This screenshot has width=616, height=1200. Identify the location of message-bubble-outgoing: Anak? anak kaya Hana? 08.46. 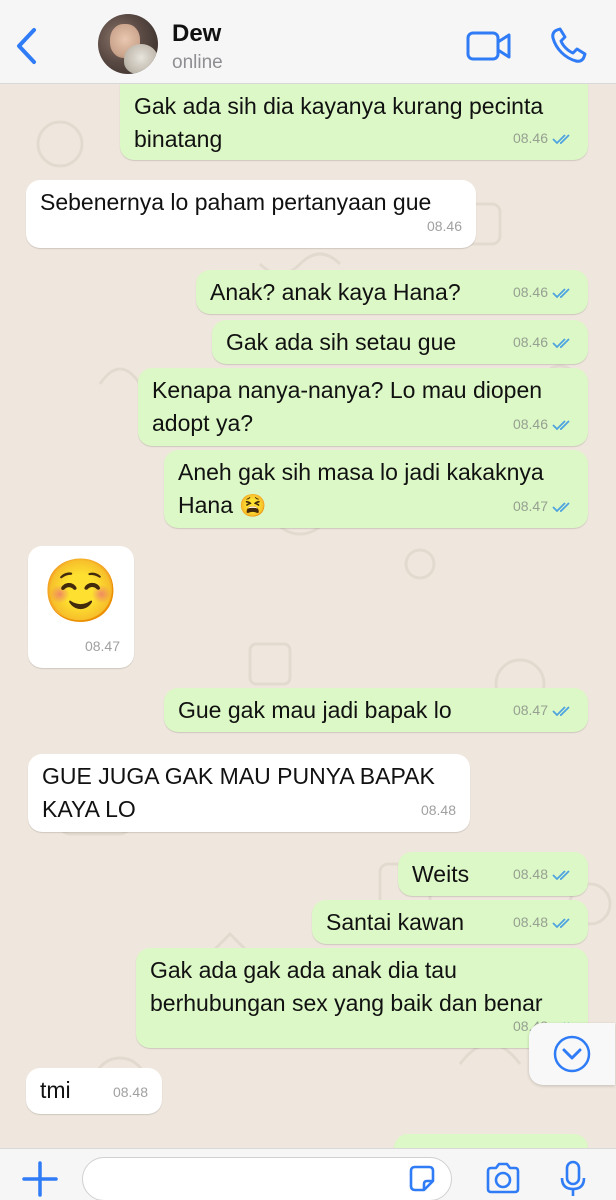
(392, 292).